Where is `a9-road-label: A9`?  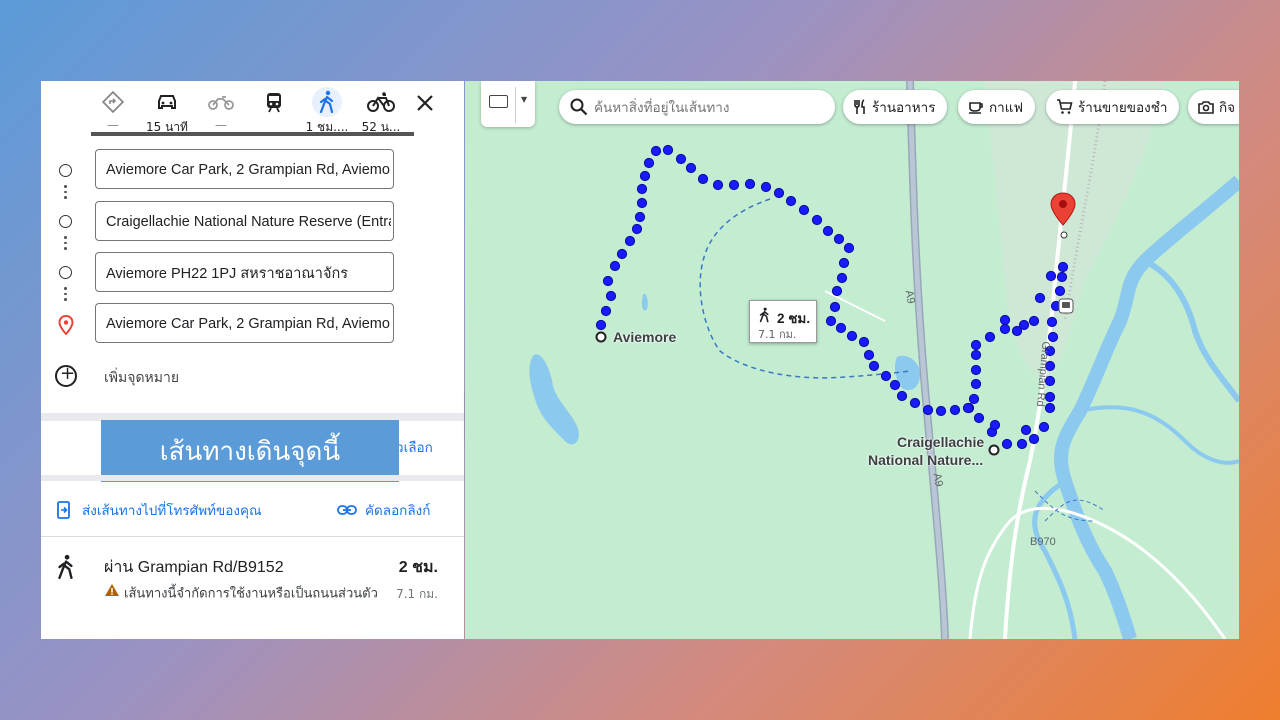 a9-road-label: A9 is located at coordinates (909, 297).